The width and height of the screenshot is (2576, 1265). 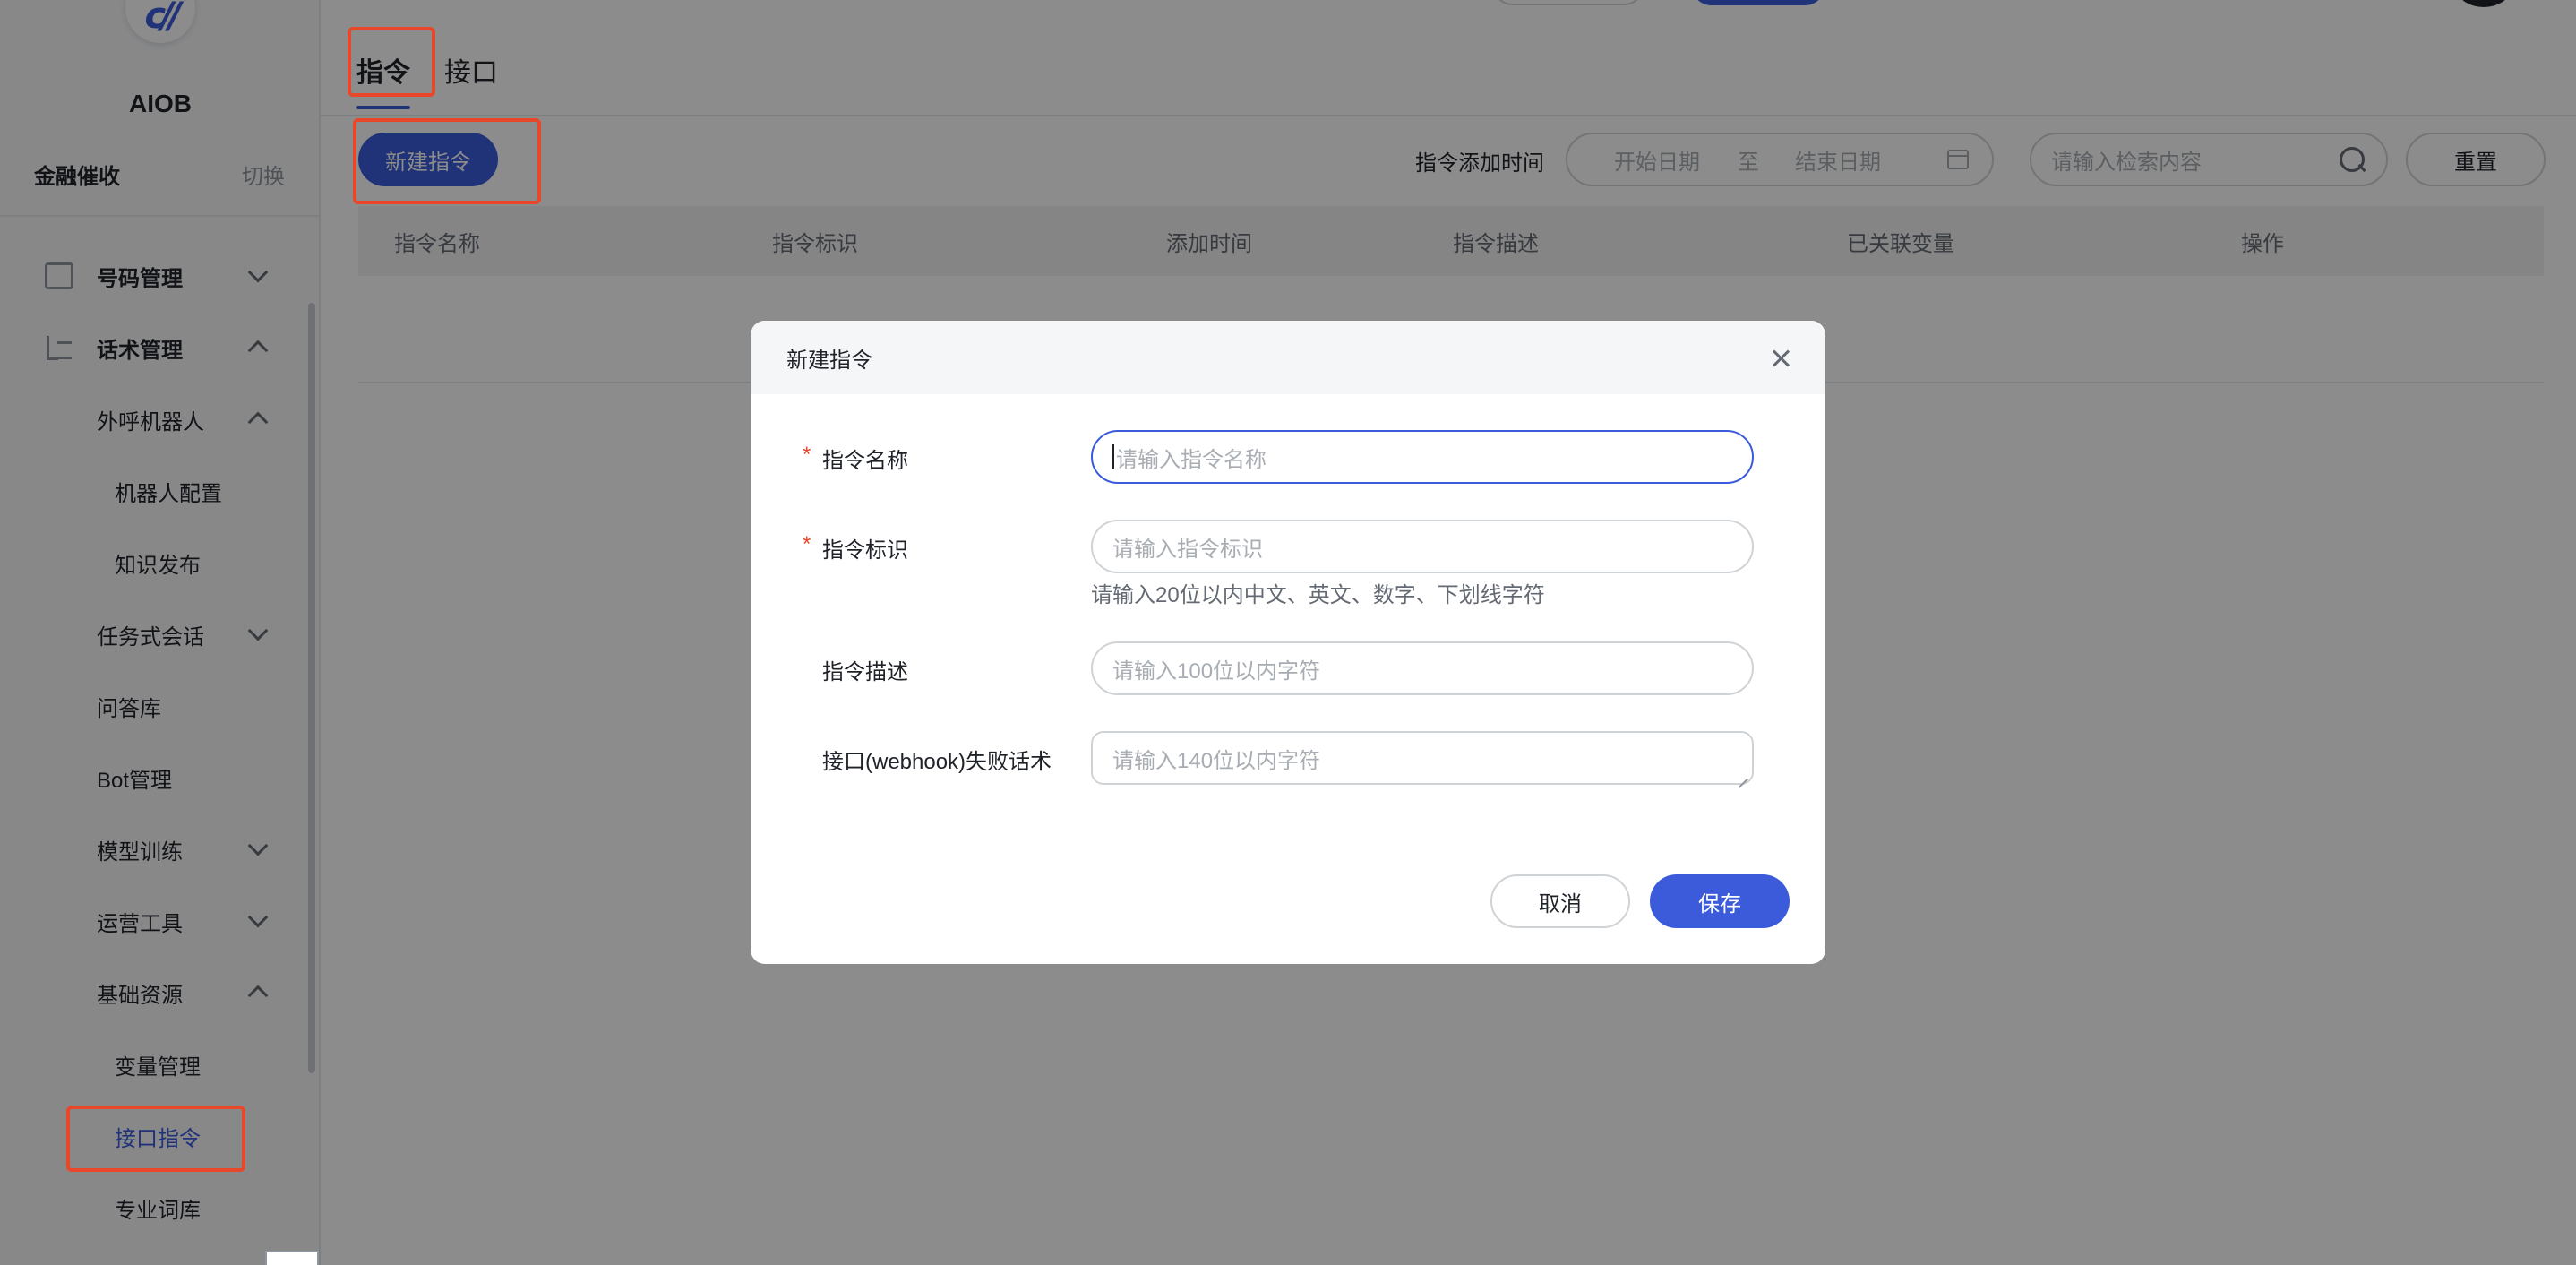 I want to click on field-hint: 请输入20位以内中文、英文、数字、下划线字符, so click(x=1318, y=595).